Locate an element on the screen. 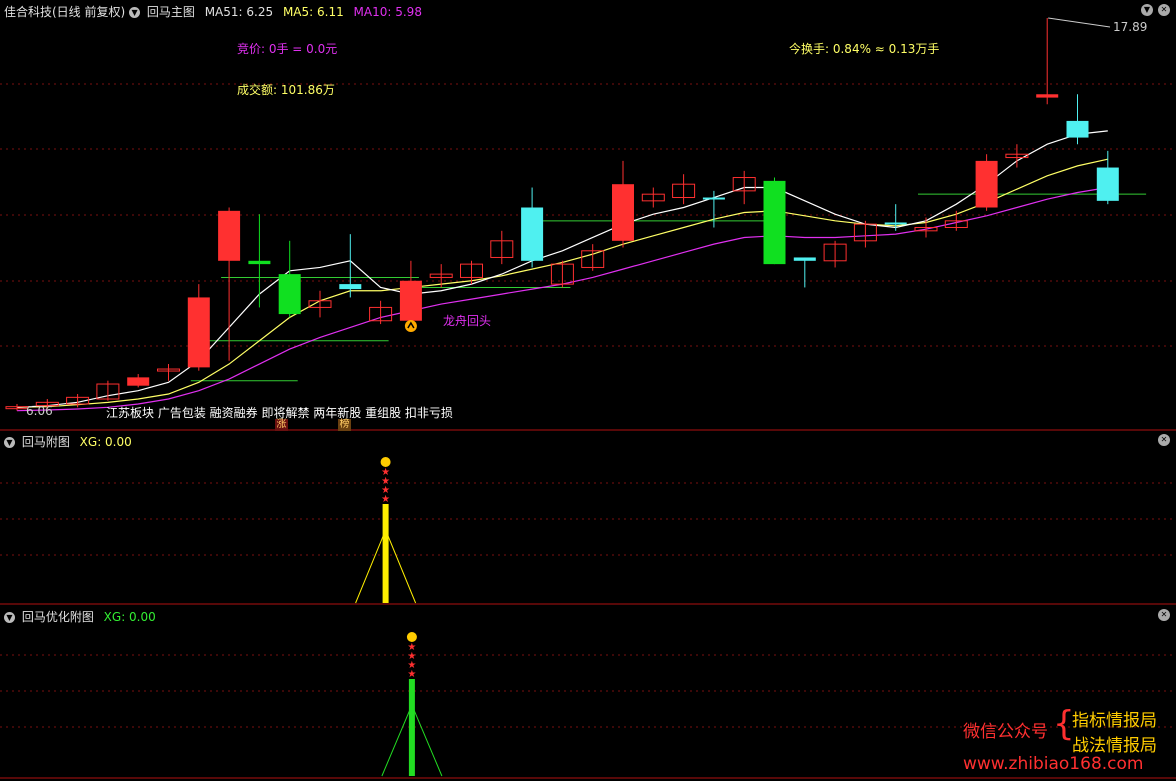  sub2-spike-bar is located at coordinates (411, 727).